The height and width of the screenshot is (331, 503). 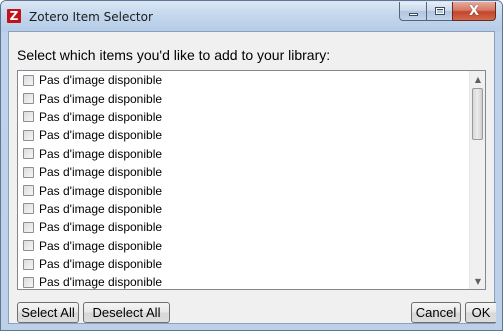 I want to click on deselect-all-button: Deselect All, so click(x=126, y=312).